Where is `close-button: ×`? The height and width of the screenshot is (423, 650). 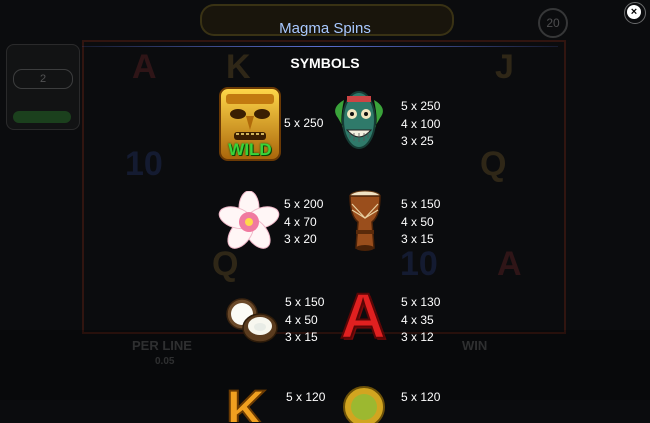
close-button: × is located at coordinates (635, 13).